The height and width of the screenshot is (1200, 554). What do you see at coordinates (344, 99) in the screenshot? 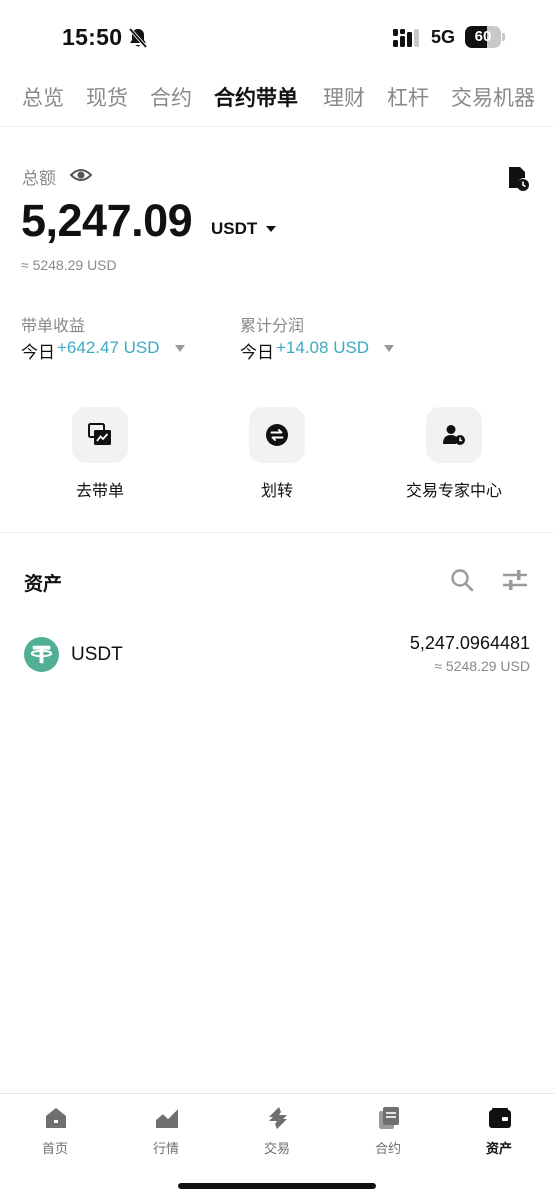
I see `tab-earn: 理财` at bounding box center [344, 99].